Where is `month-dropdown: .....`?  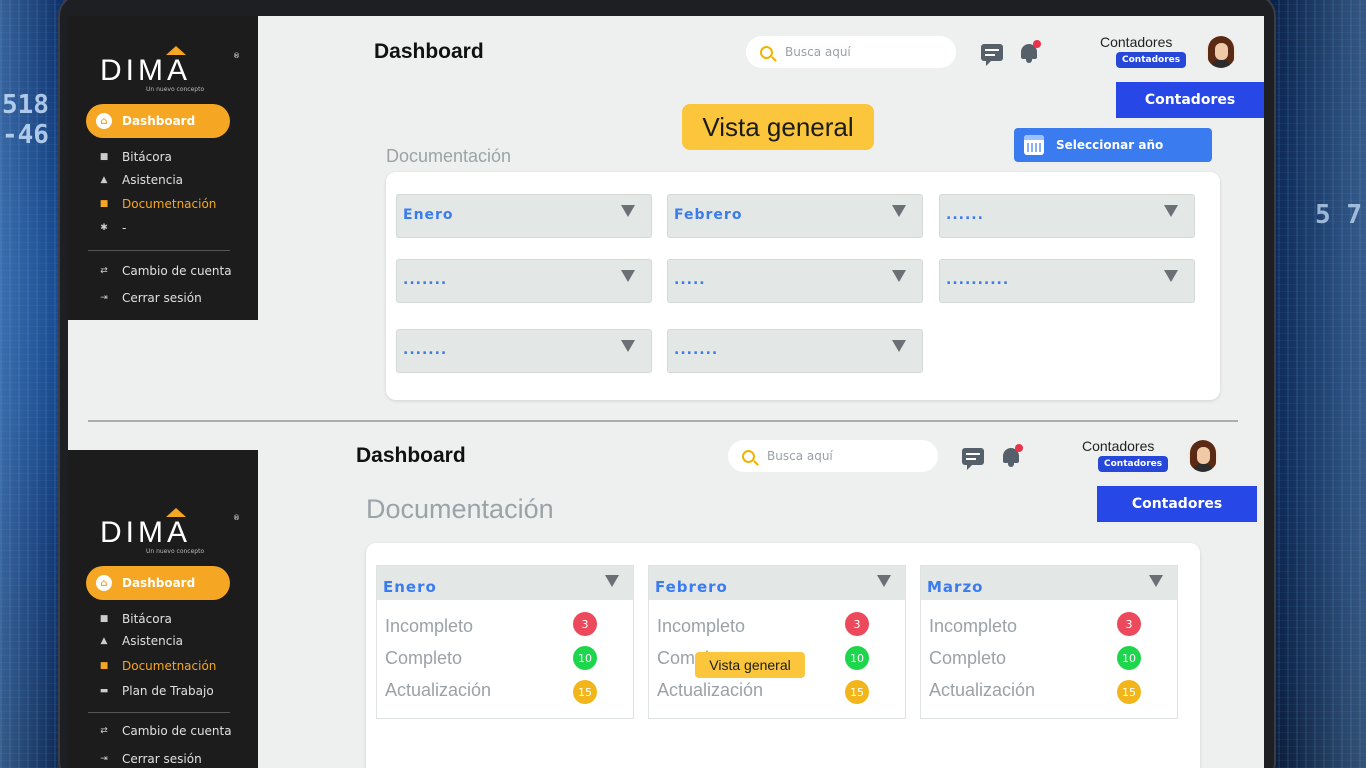 month-dropdown: ..... is located at coordinates (795, 281).